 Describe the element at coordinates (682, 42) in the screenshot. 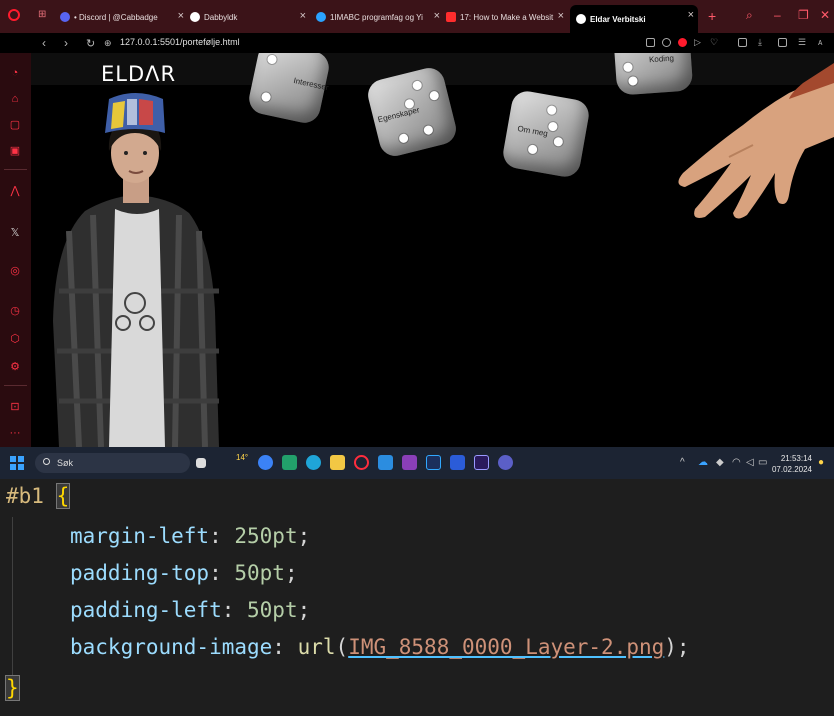

I see `vpn-icon` at that location.